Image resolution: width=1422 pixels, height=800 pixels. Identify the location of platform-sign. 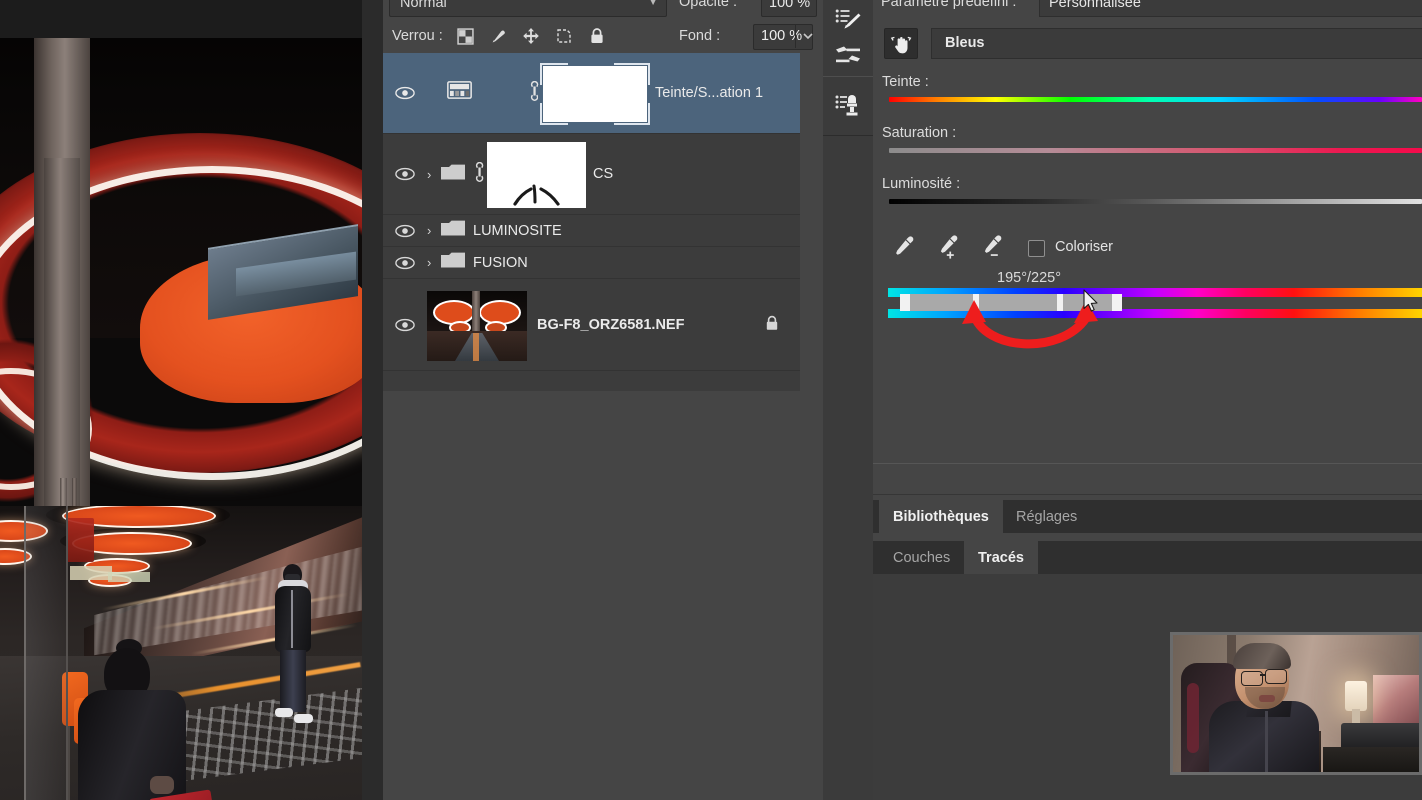
(80, 540).